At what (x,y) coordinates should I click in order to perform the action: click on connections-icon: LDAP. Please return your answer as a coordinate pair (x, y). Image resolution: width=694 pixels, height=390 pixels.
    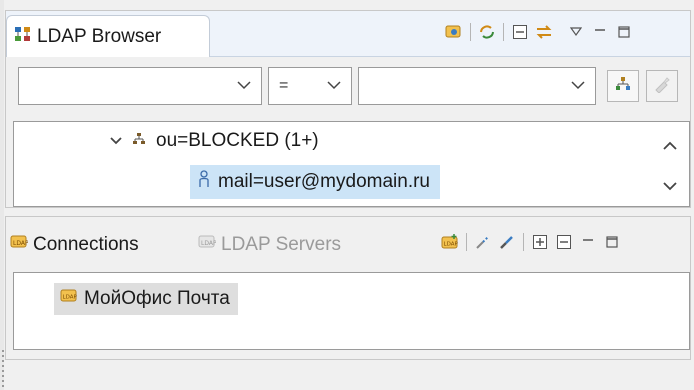
    Looking at the image, I should click on (19, 245).